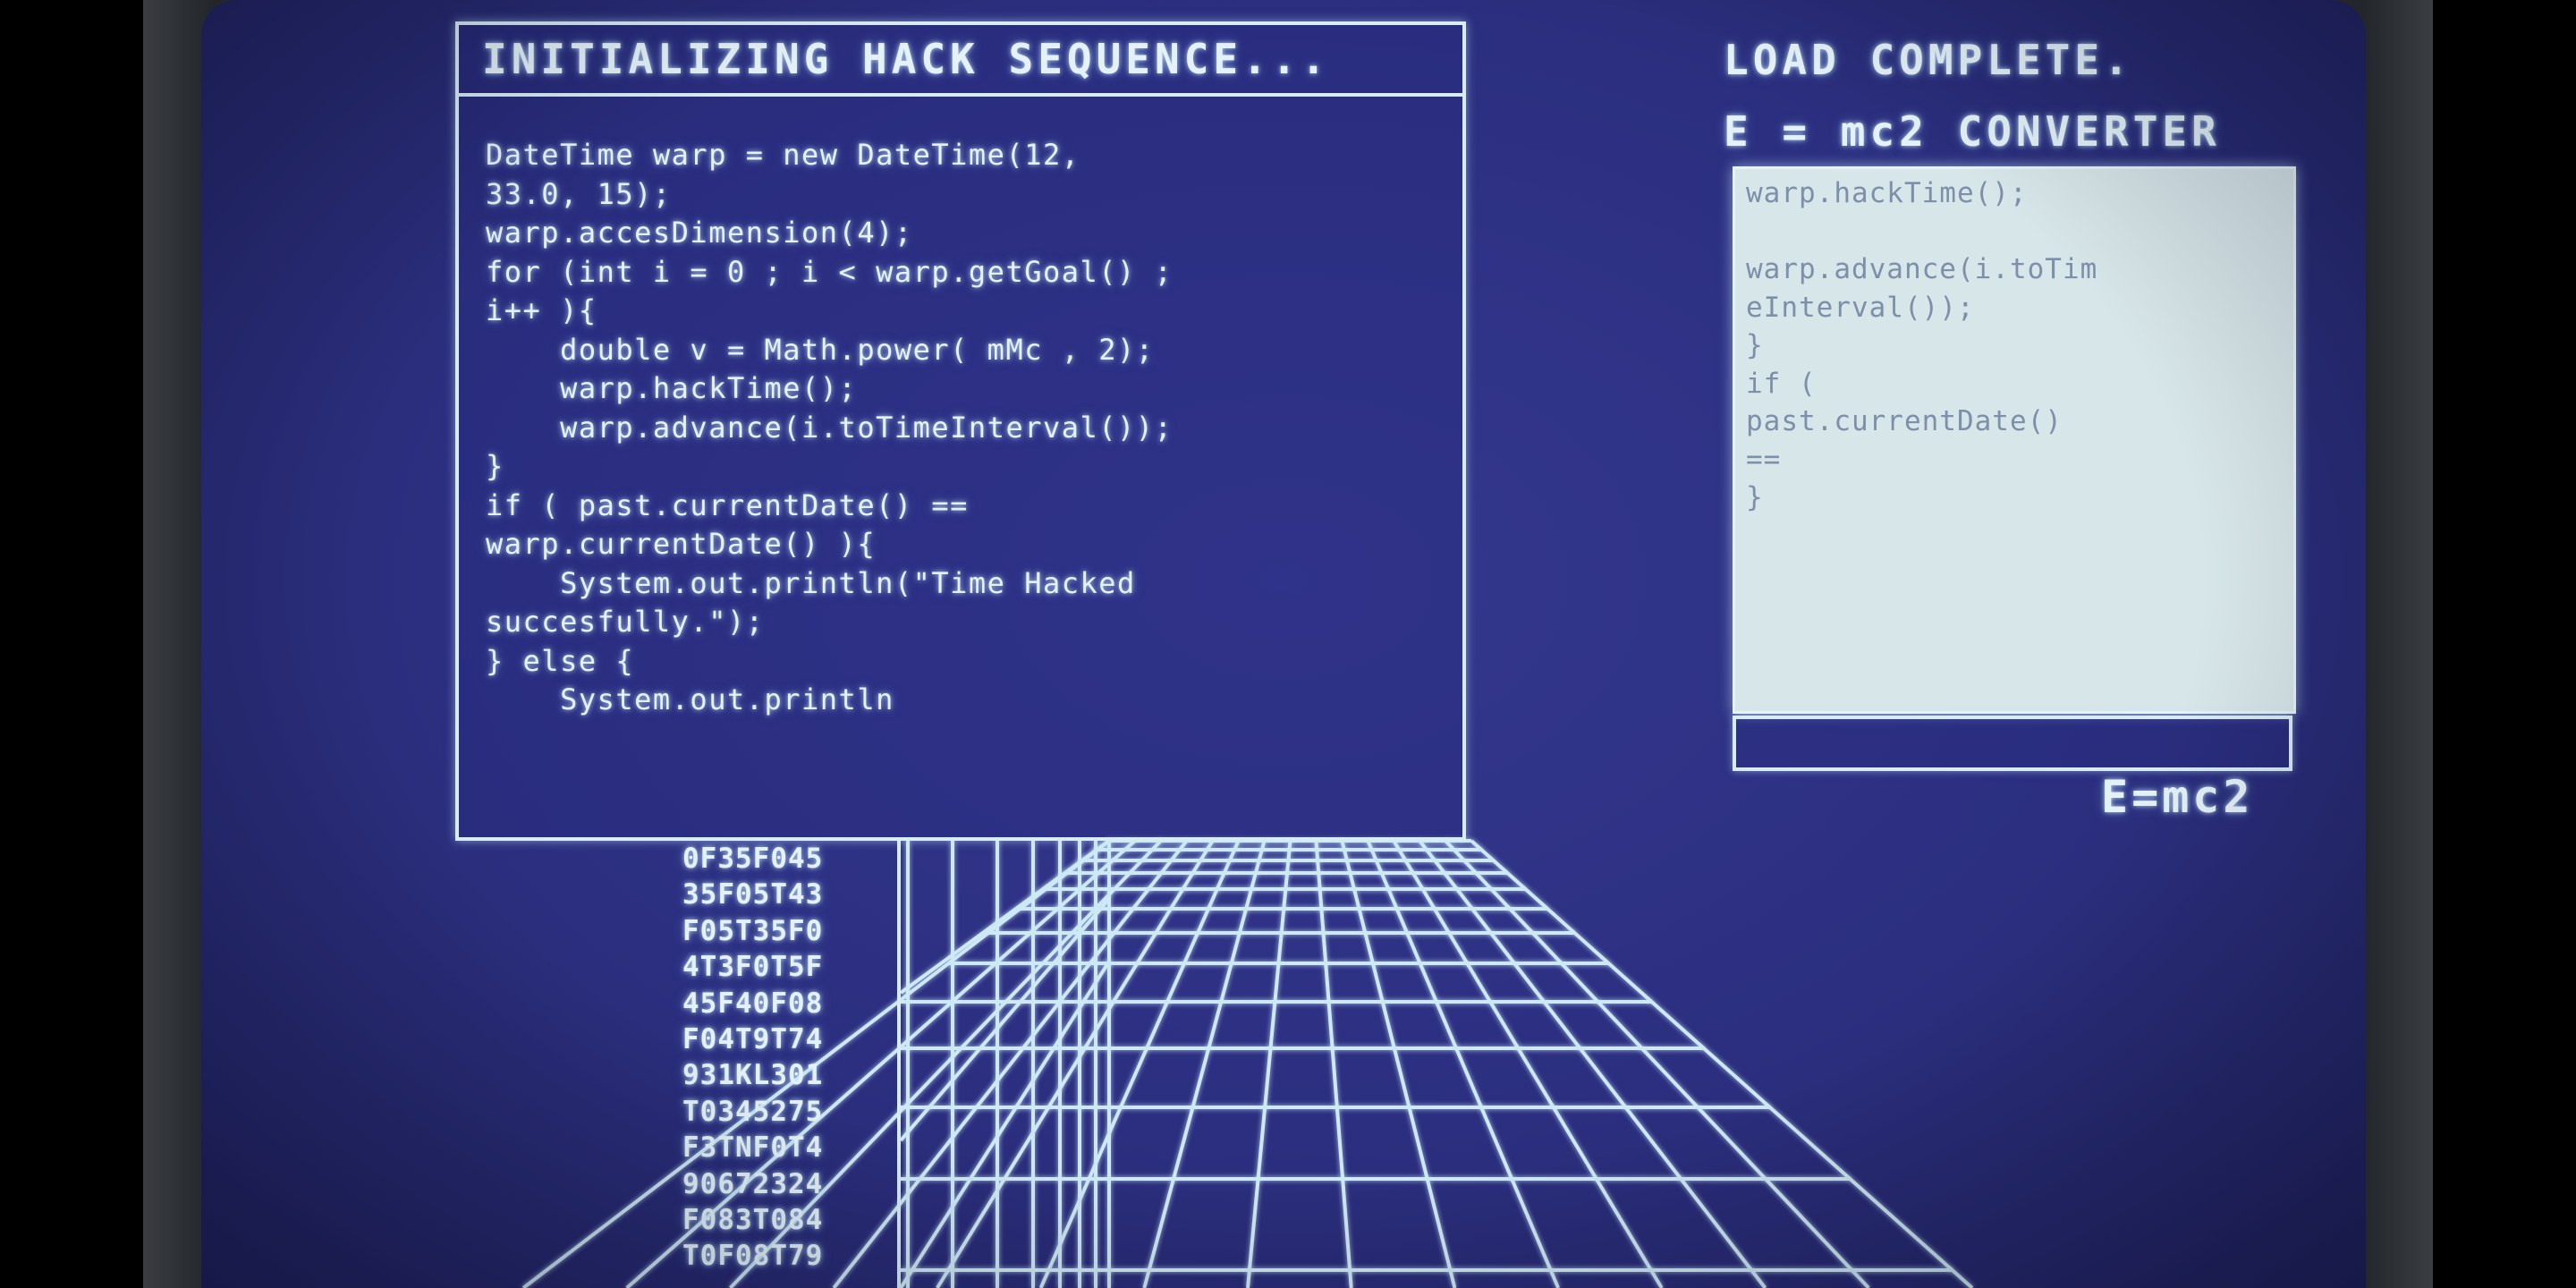  What do you see at coordinates (783, 155) in the screenshot?
I see `code-line: DateTime warp = new DateTime(12,` at bounding box center [783, 155].